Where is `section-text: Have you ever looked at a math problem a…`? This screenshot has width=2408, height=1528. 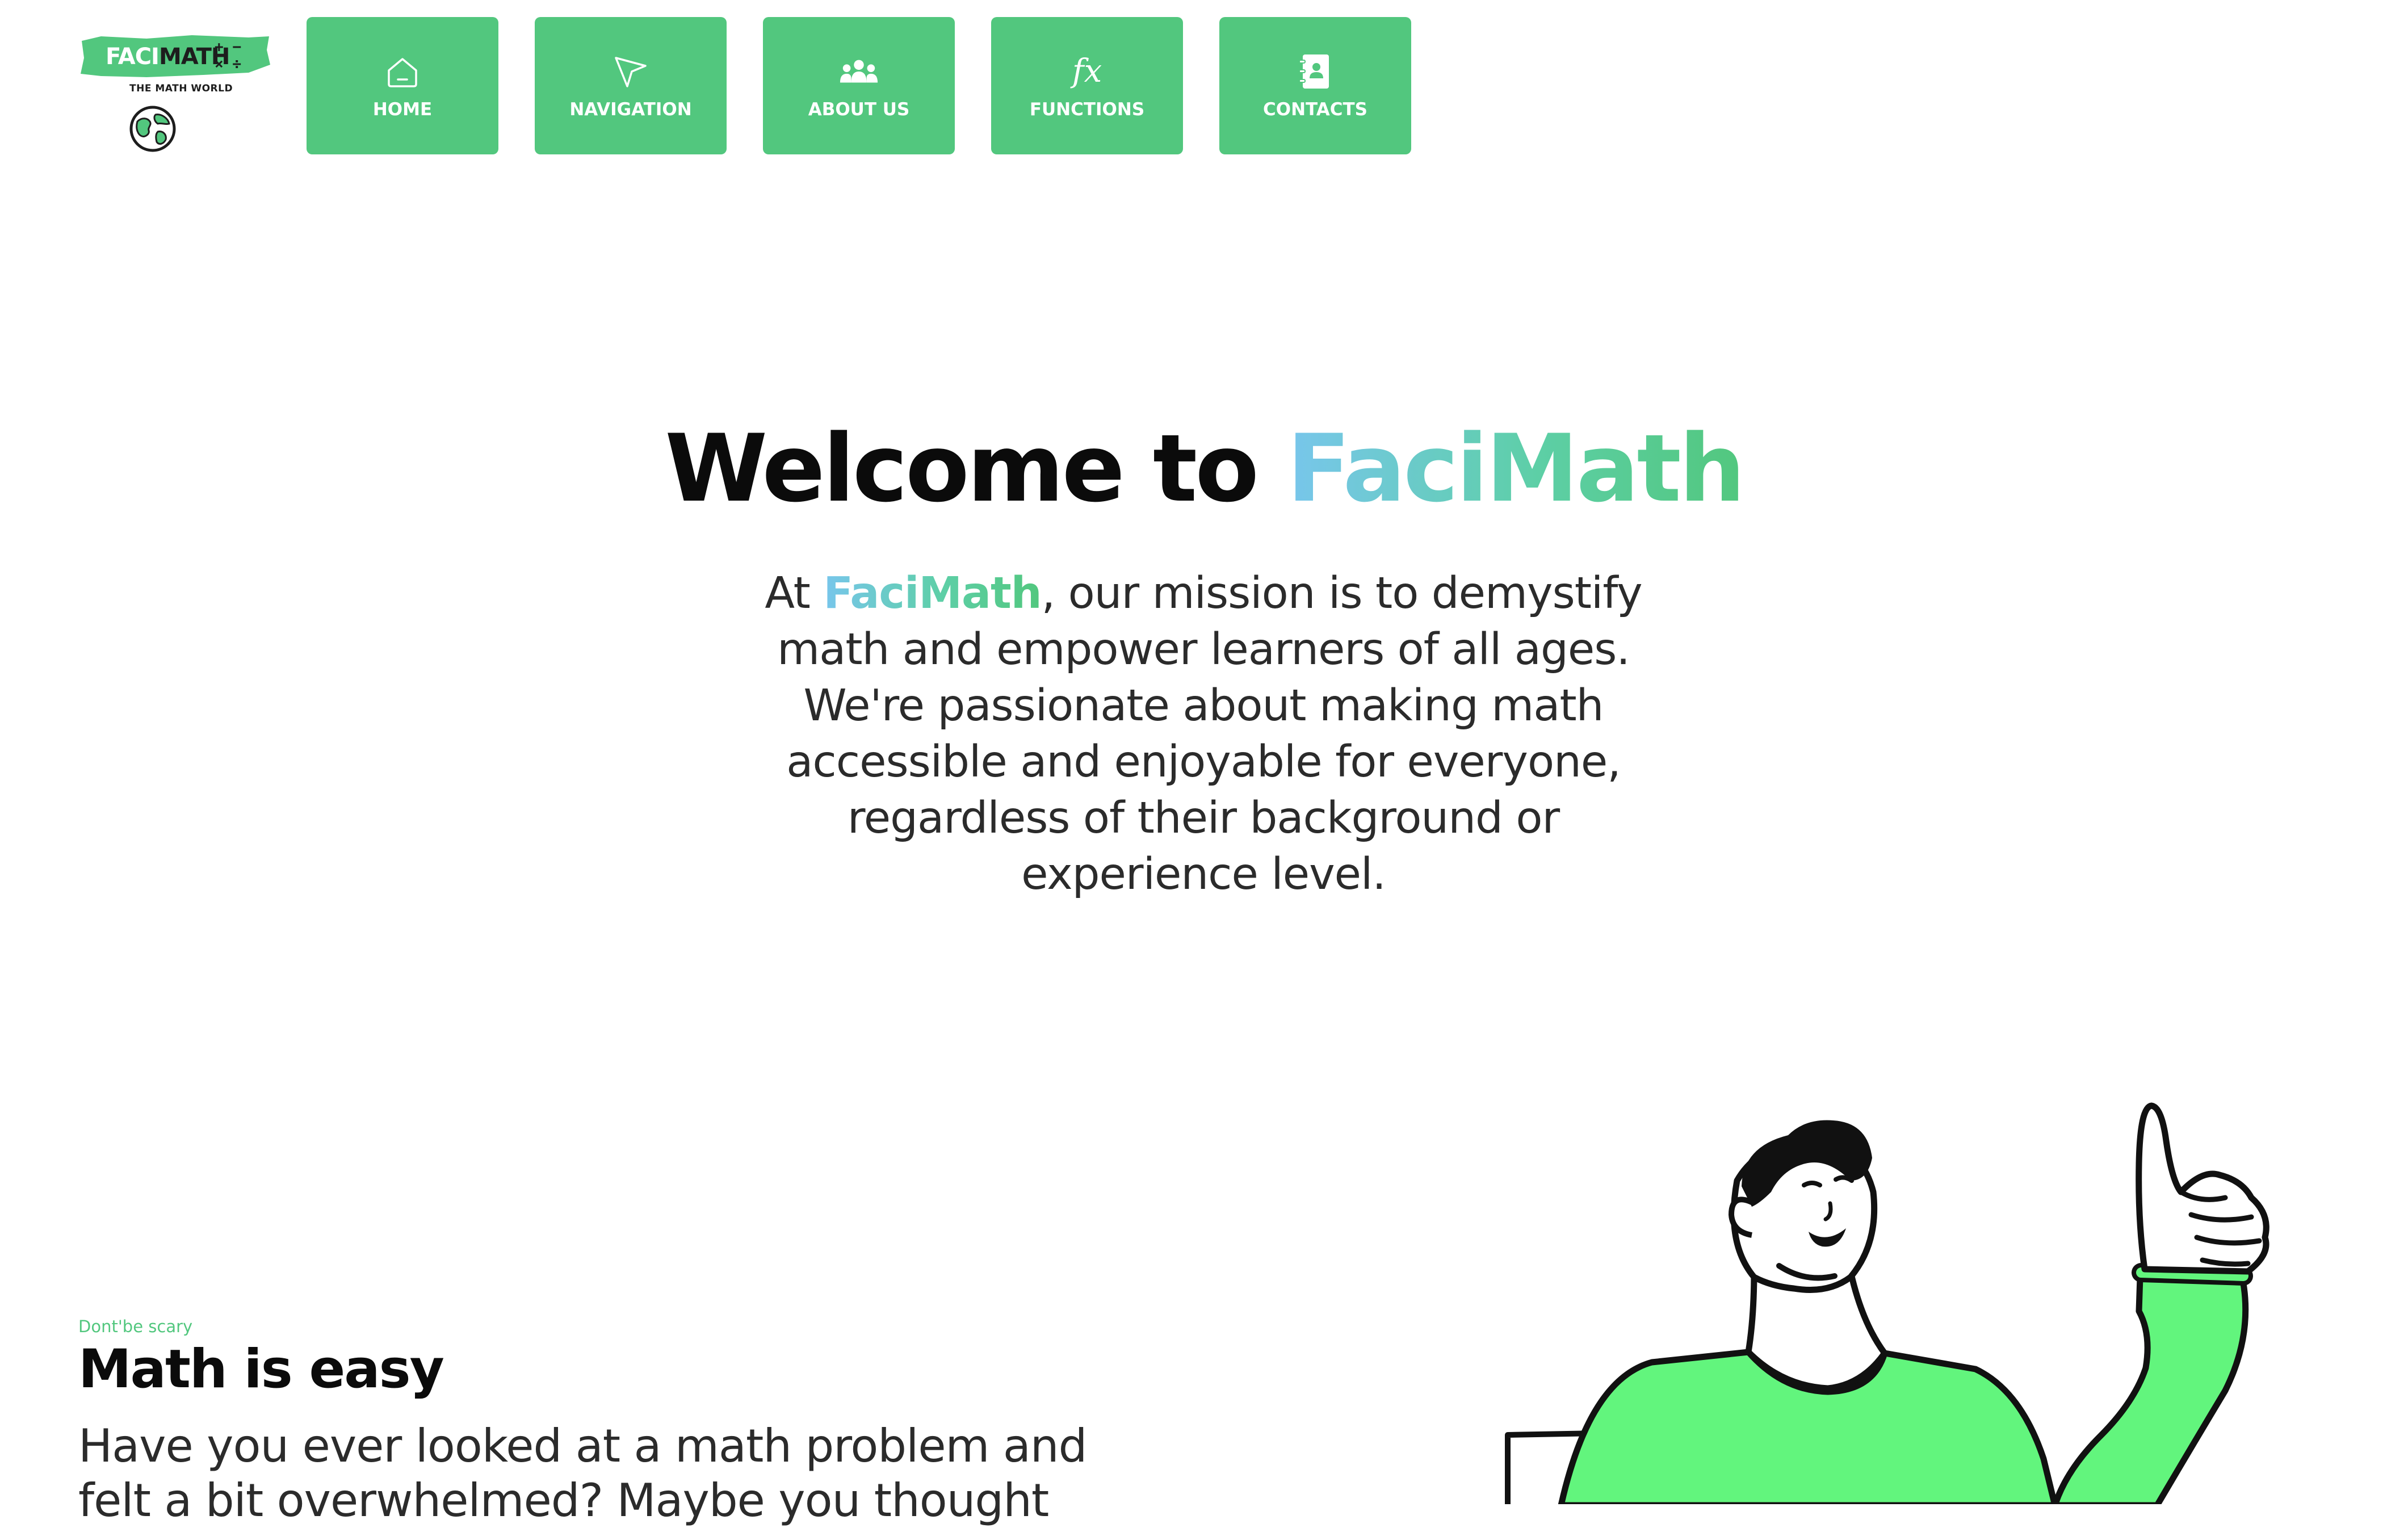
section-text: Have you ever looked at a math problem a… is located at coordinates (582, 1473).